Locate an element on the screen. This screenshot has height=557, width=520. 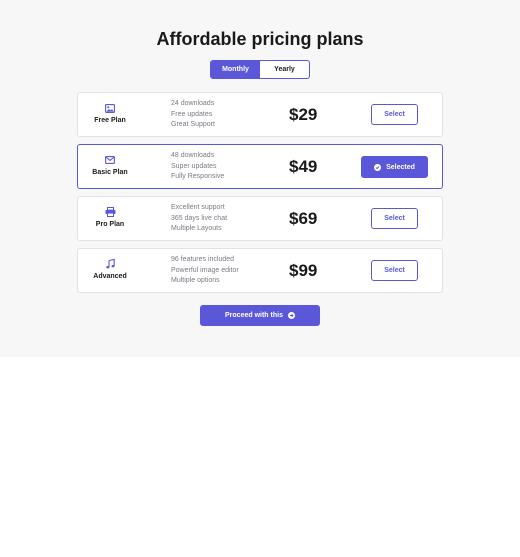
feature-item: Free updates is located at coordinates (192, 114).